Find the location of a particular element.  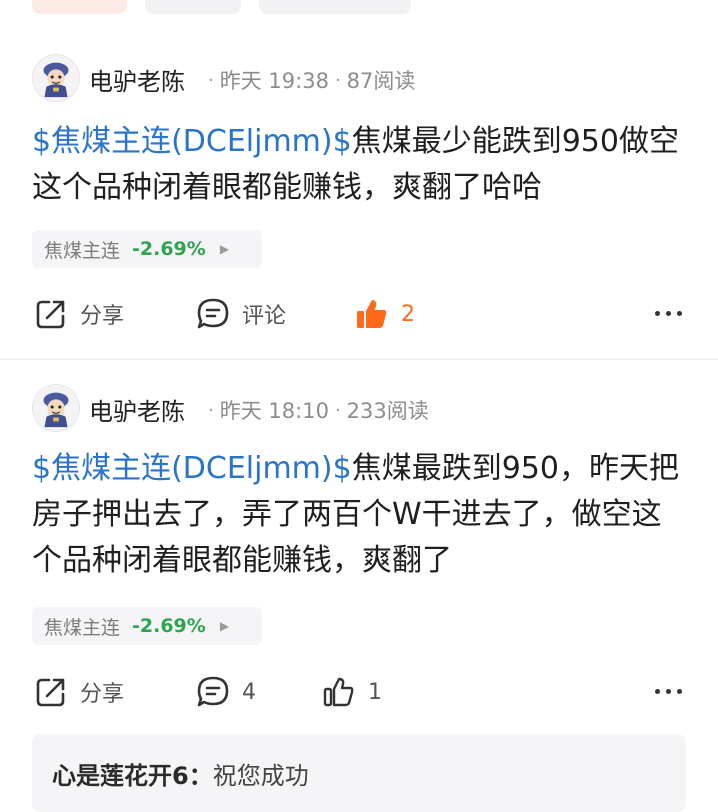

post-header: 电驴老陈 · 昨天 19:38 · 87阅读 is located at coordinates (359, 78).